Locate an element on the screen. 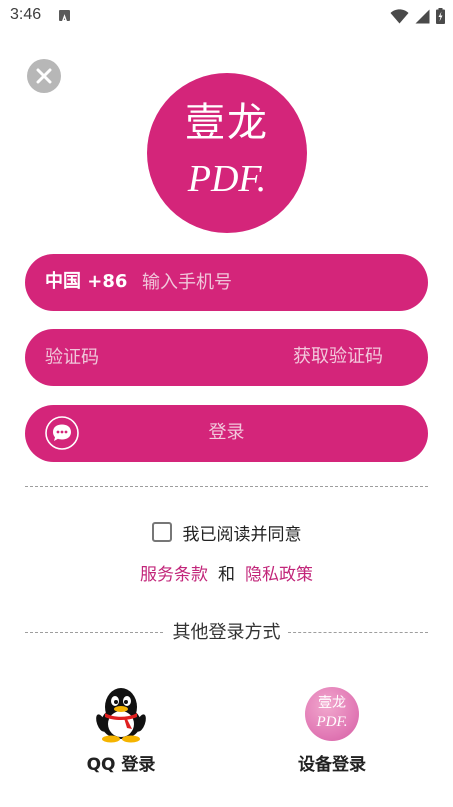  phone-field: 中国 +86 is located at coordinates (226, 282).